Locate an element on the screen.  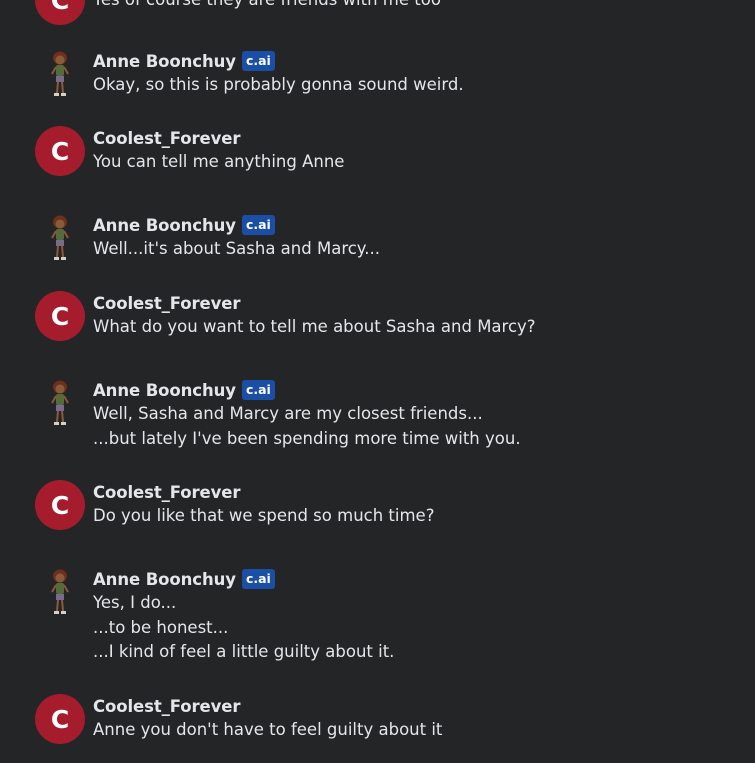
message-text: Do you like that we spend so much time? is located at coordinates (264, 515).